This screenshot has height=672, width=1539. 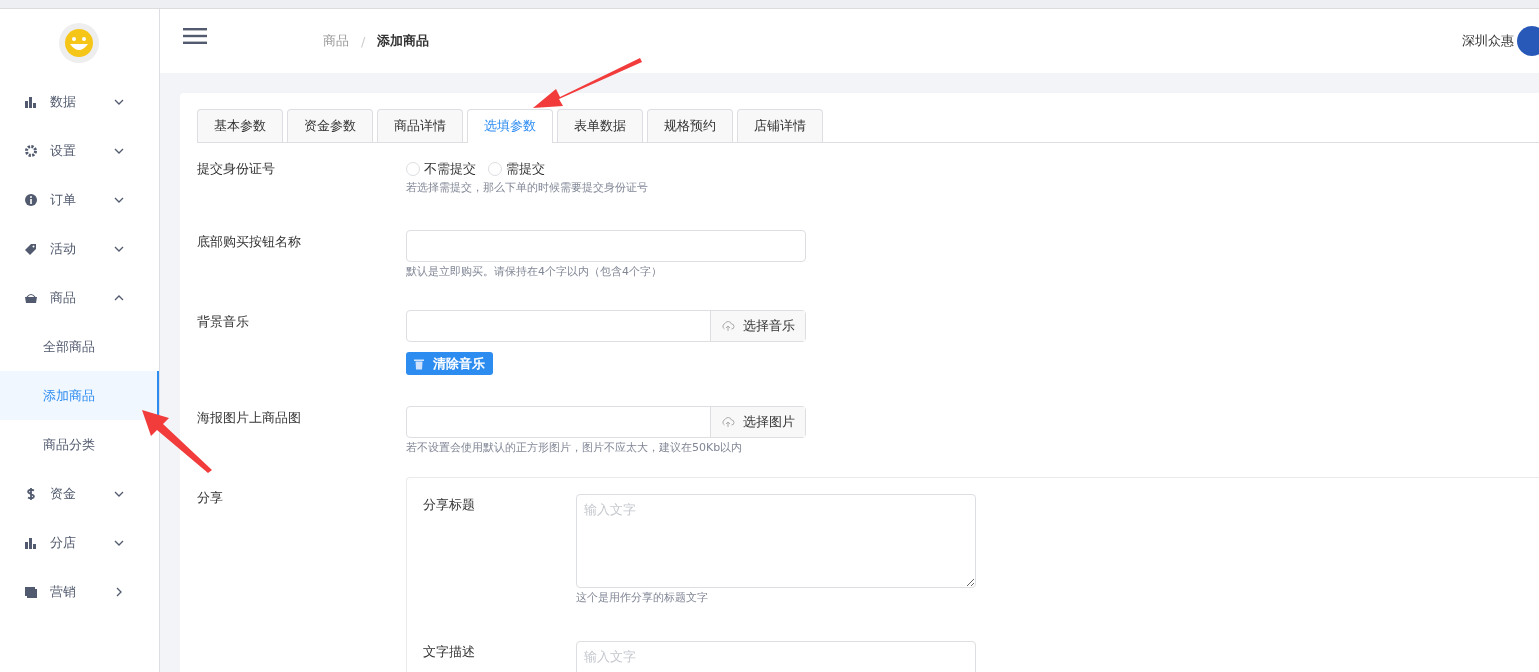 I want to click on input-field, so click(x=606, y=246).